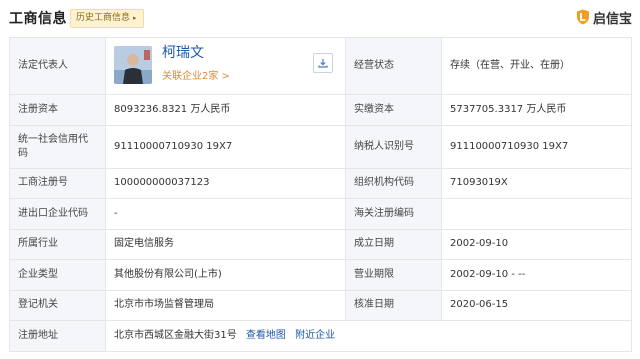  I want to click on view-map-link: 查看地图, so click(266, 335).